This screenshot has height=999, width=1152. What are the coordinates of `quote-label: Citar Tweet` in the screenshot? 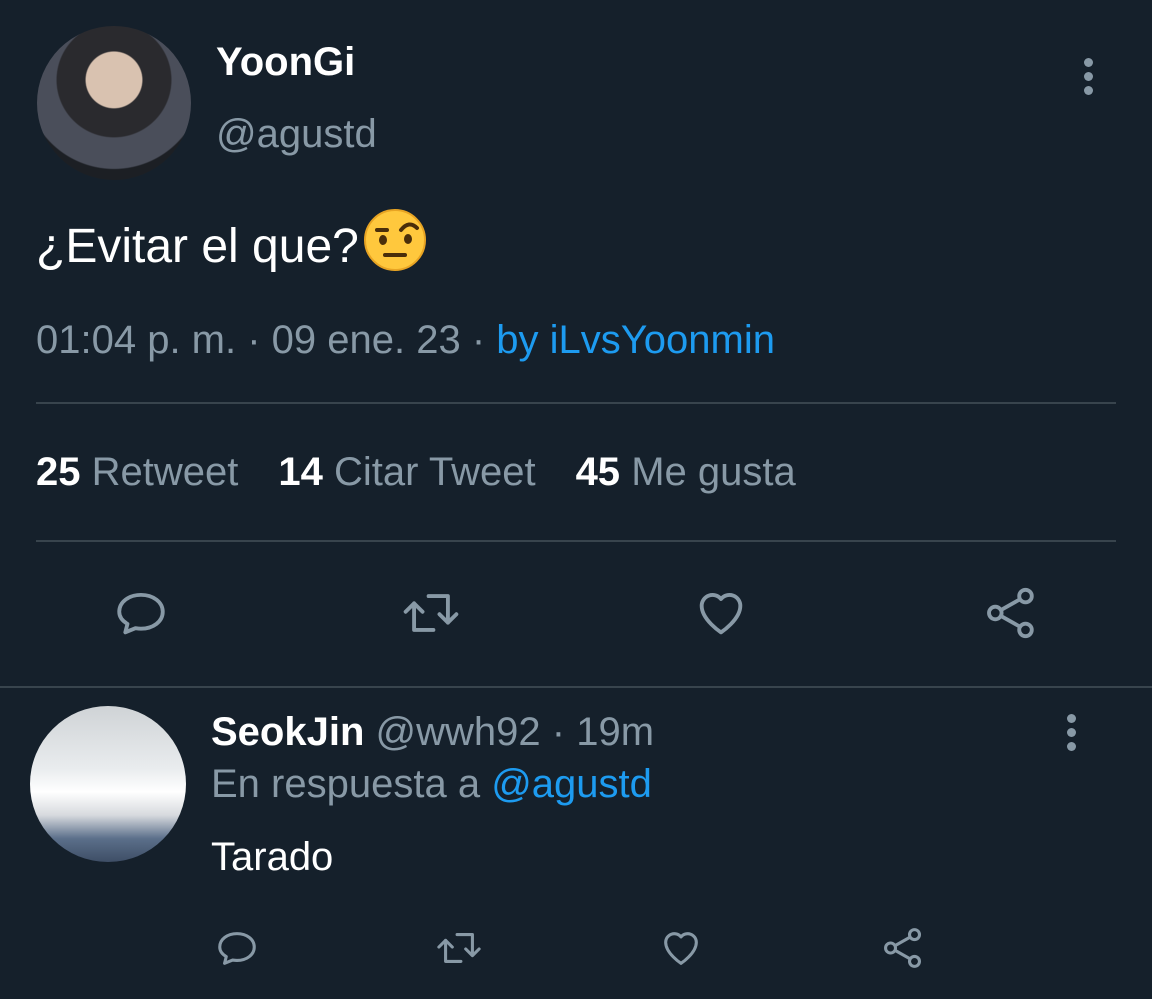 It's located at (435, 472).